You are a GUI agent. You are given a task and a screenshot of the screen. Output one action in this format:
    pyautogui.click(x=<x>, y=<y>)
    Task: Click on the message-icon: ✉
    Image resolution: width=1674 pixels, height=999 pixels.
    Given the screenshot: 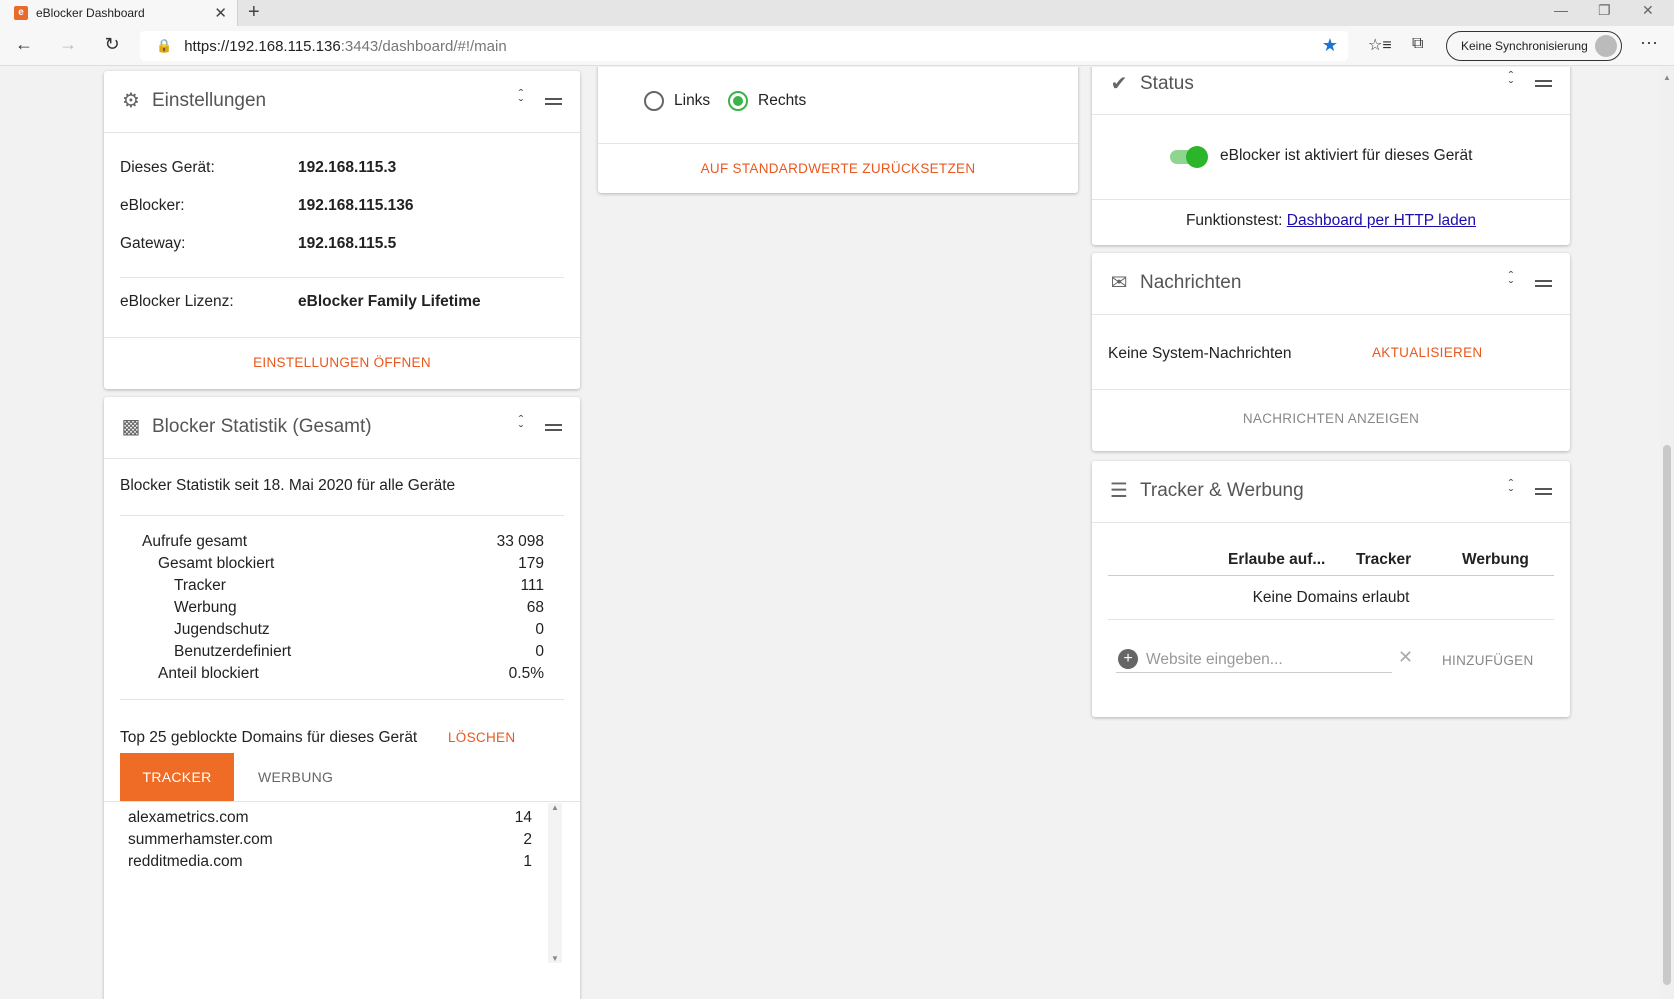 What is the action you would take?
    pyautogui.click(x=1119, y=283)
    